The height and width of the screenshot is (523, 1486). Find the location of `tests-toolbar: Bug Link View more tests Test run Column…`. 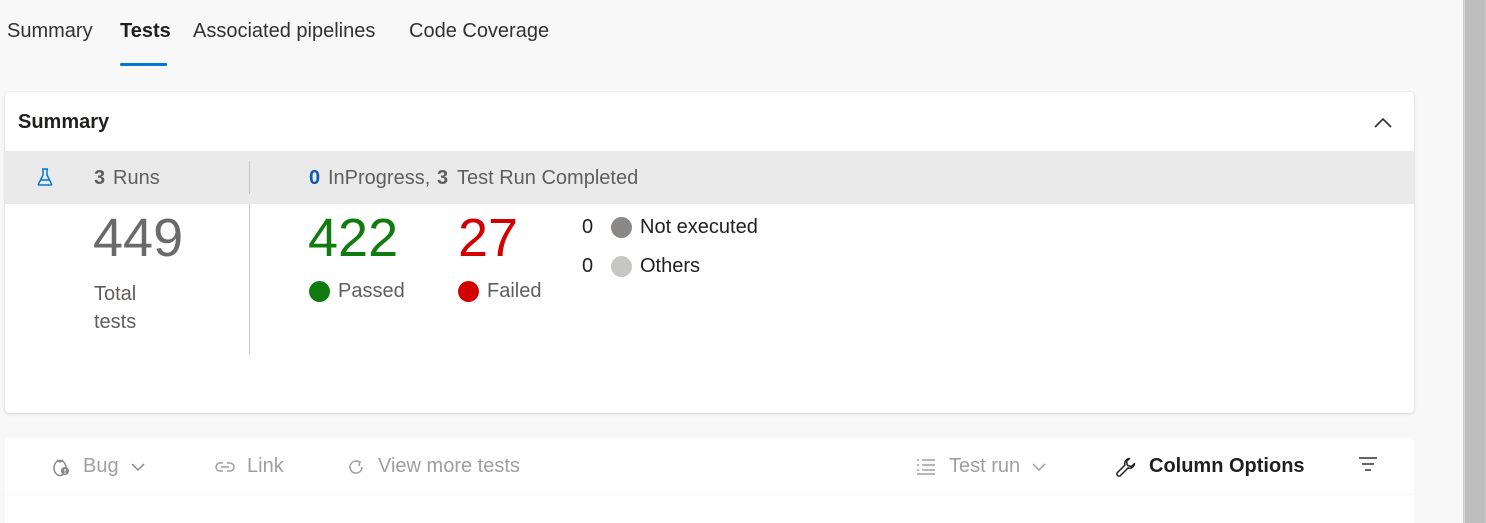

tests-toolbar: Bug Link View more tests Test run Column… is located at coordinates (709, 466).